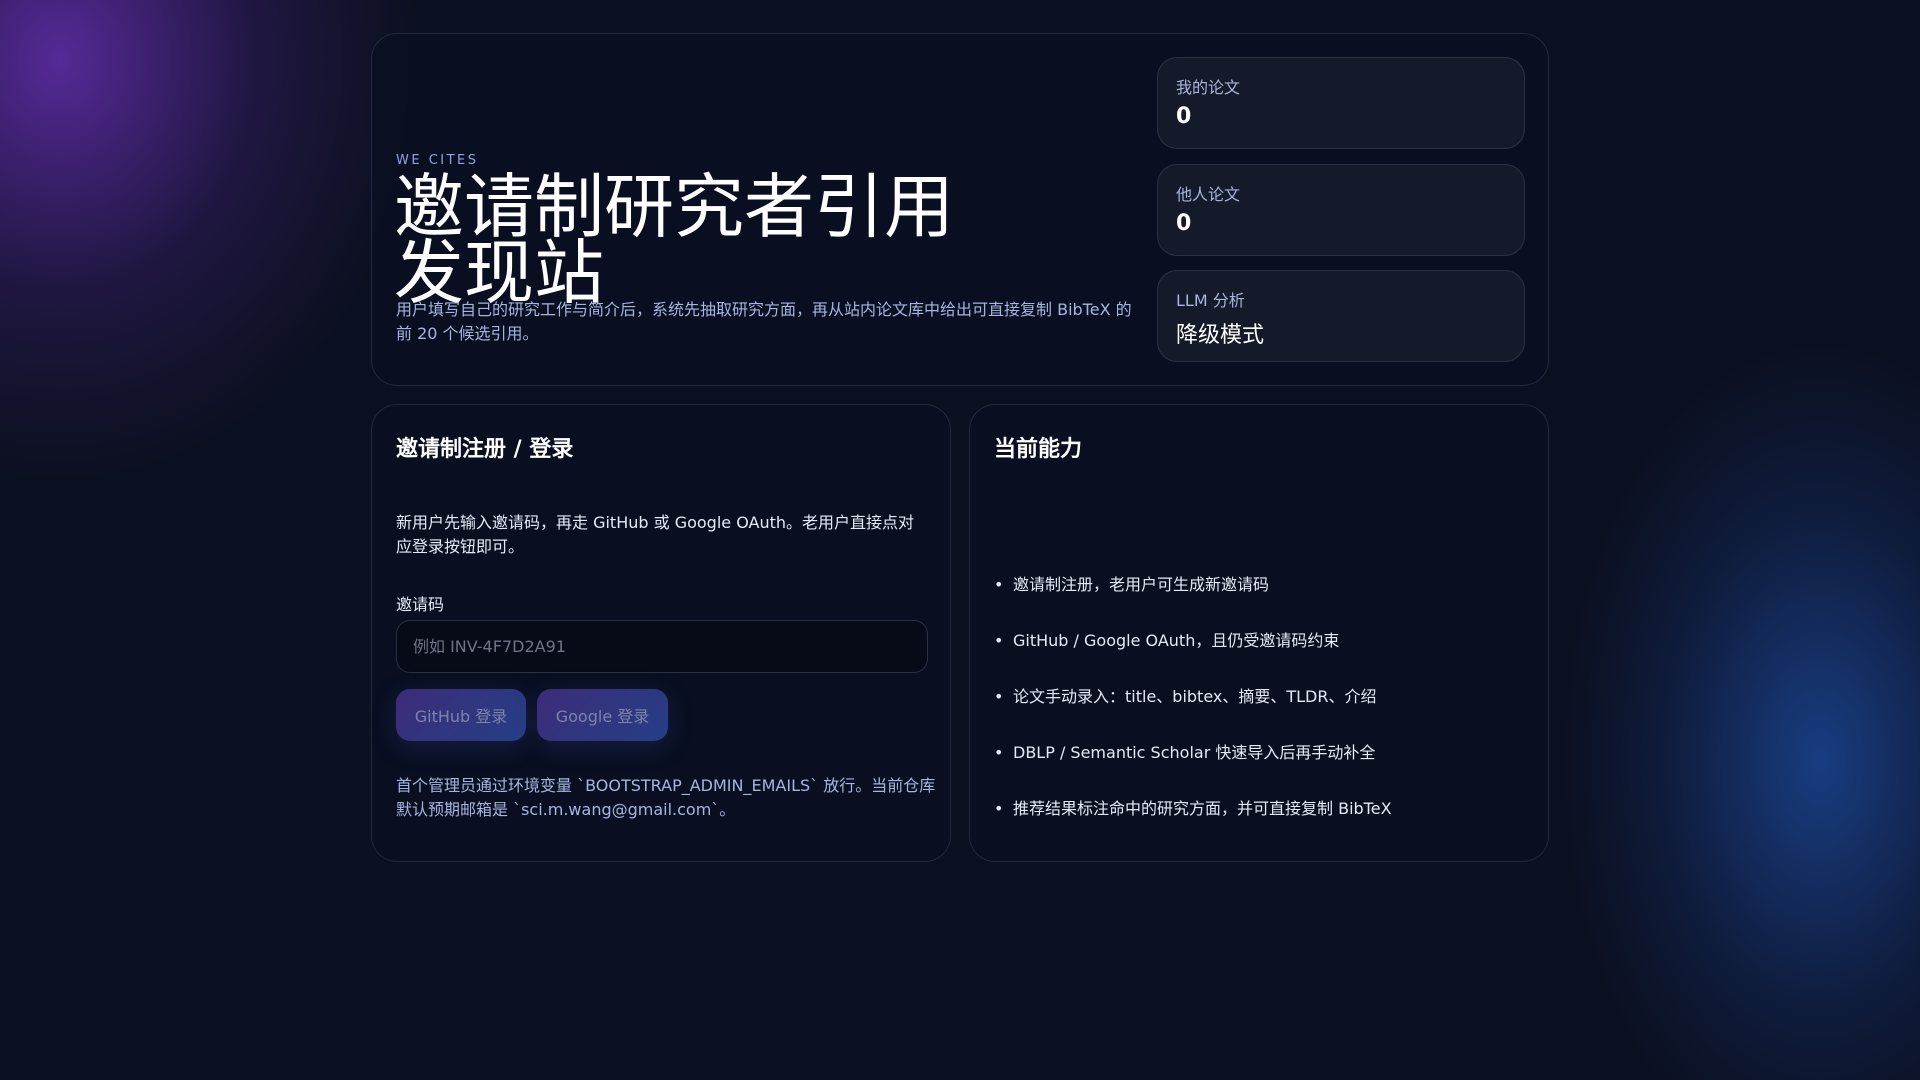  I want to click on stat-value: 降级模式, so click(1220, 335).